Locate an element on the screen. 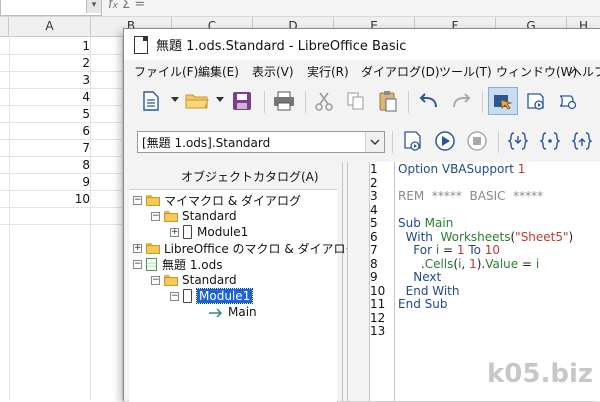 This screenshot has height=402, width=600. corner-cell is located at coordinates (4, 26).